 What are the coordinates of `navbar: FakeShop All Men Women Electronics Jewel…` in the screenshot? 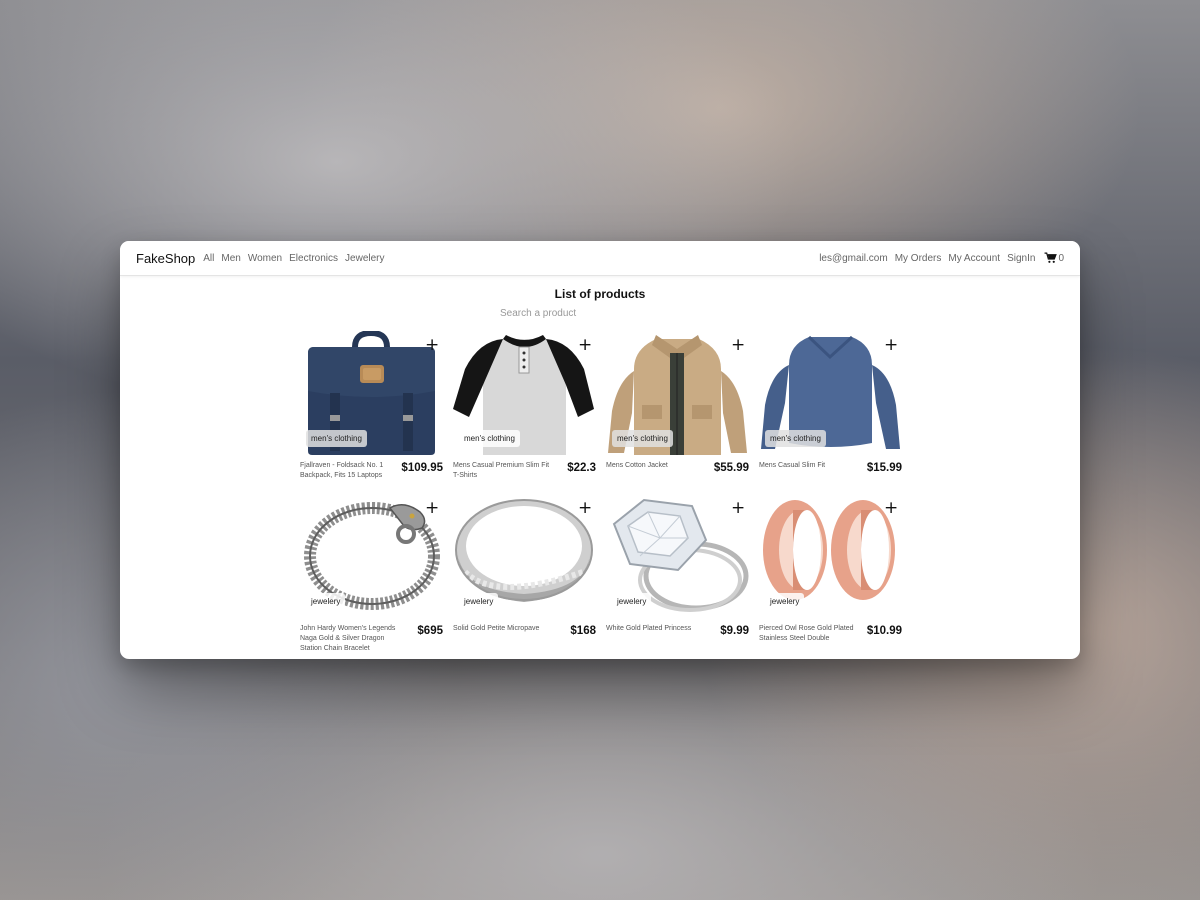 It's located at (600, 258).